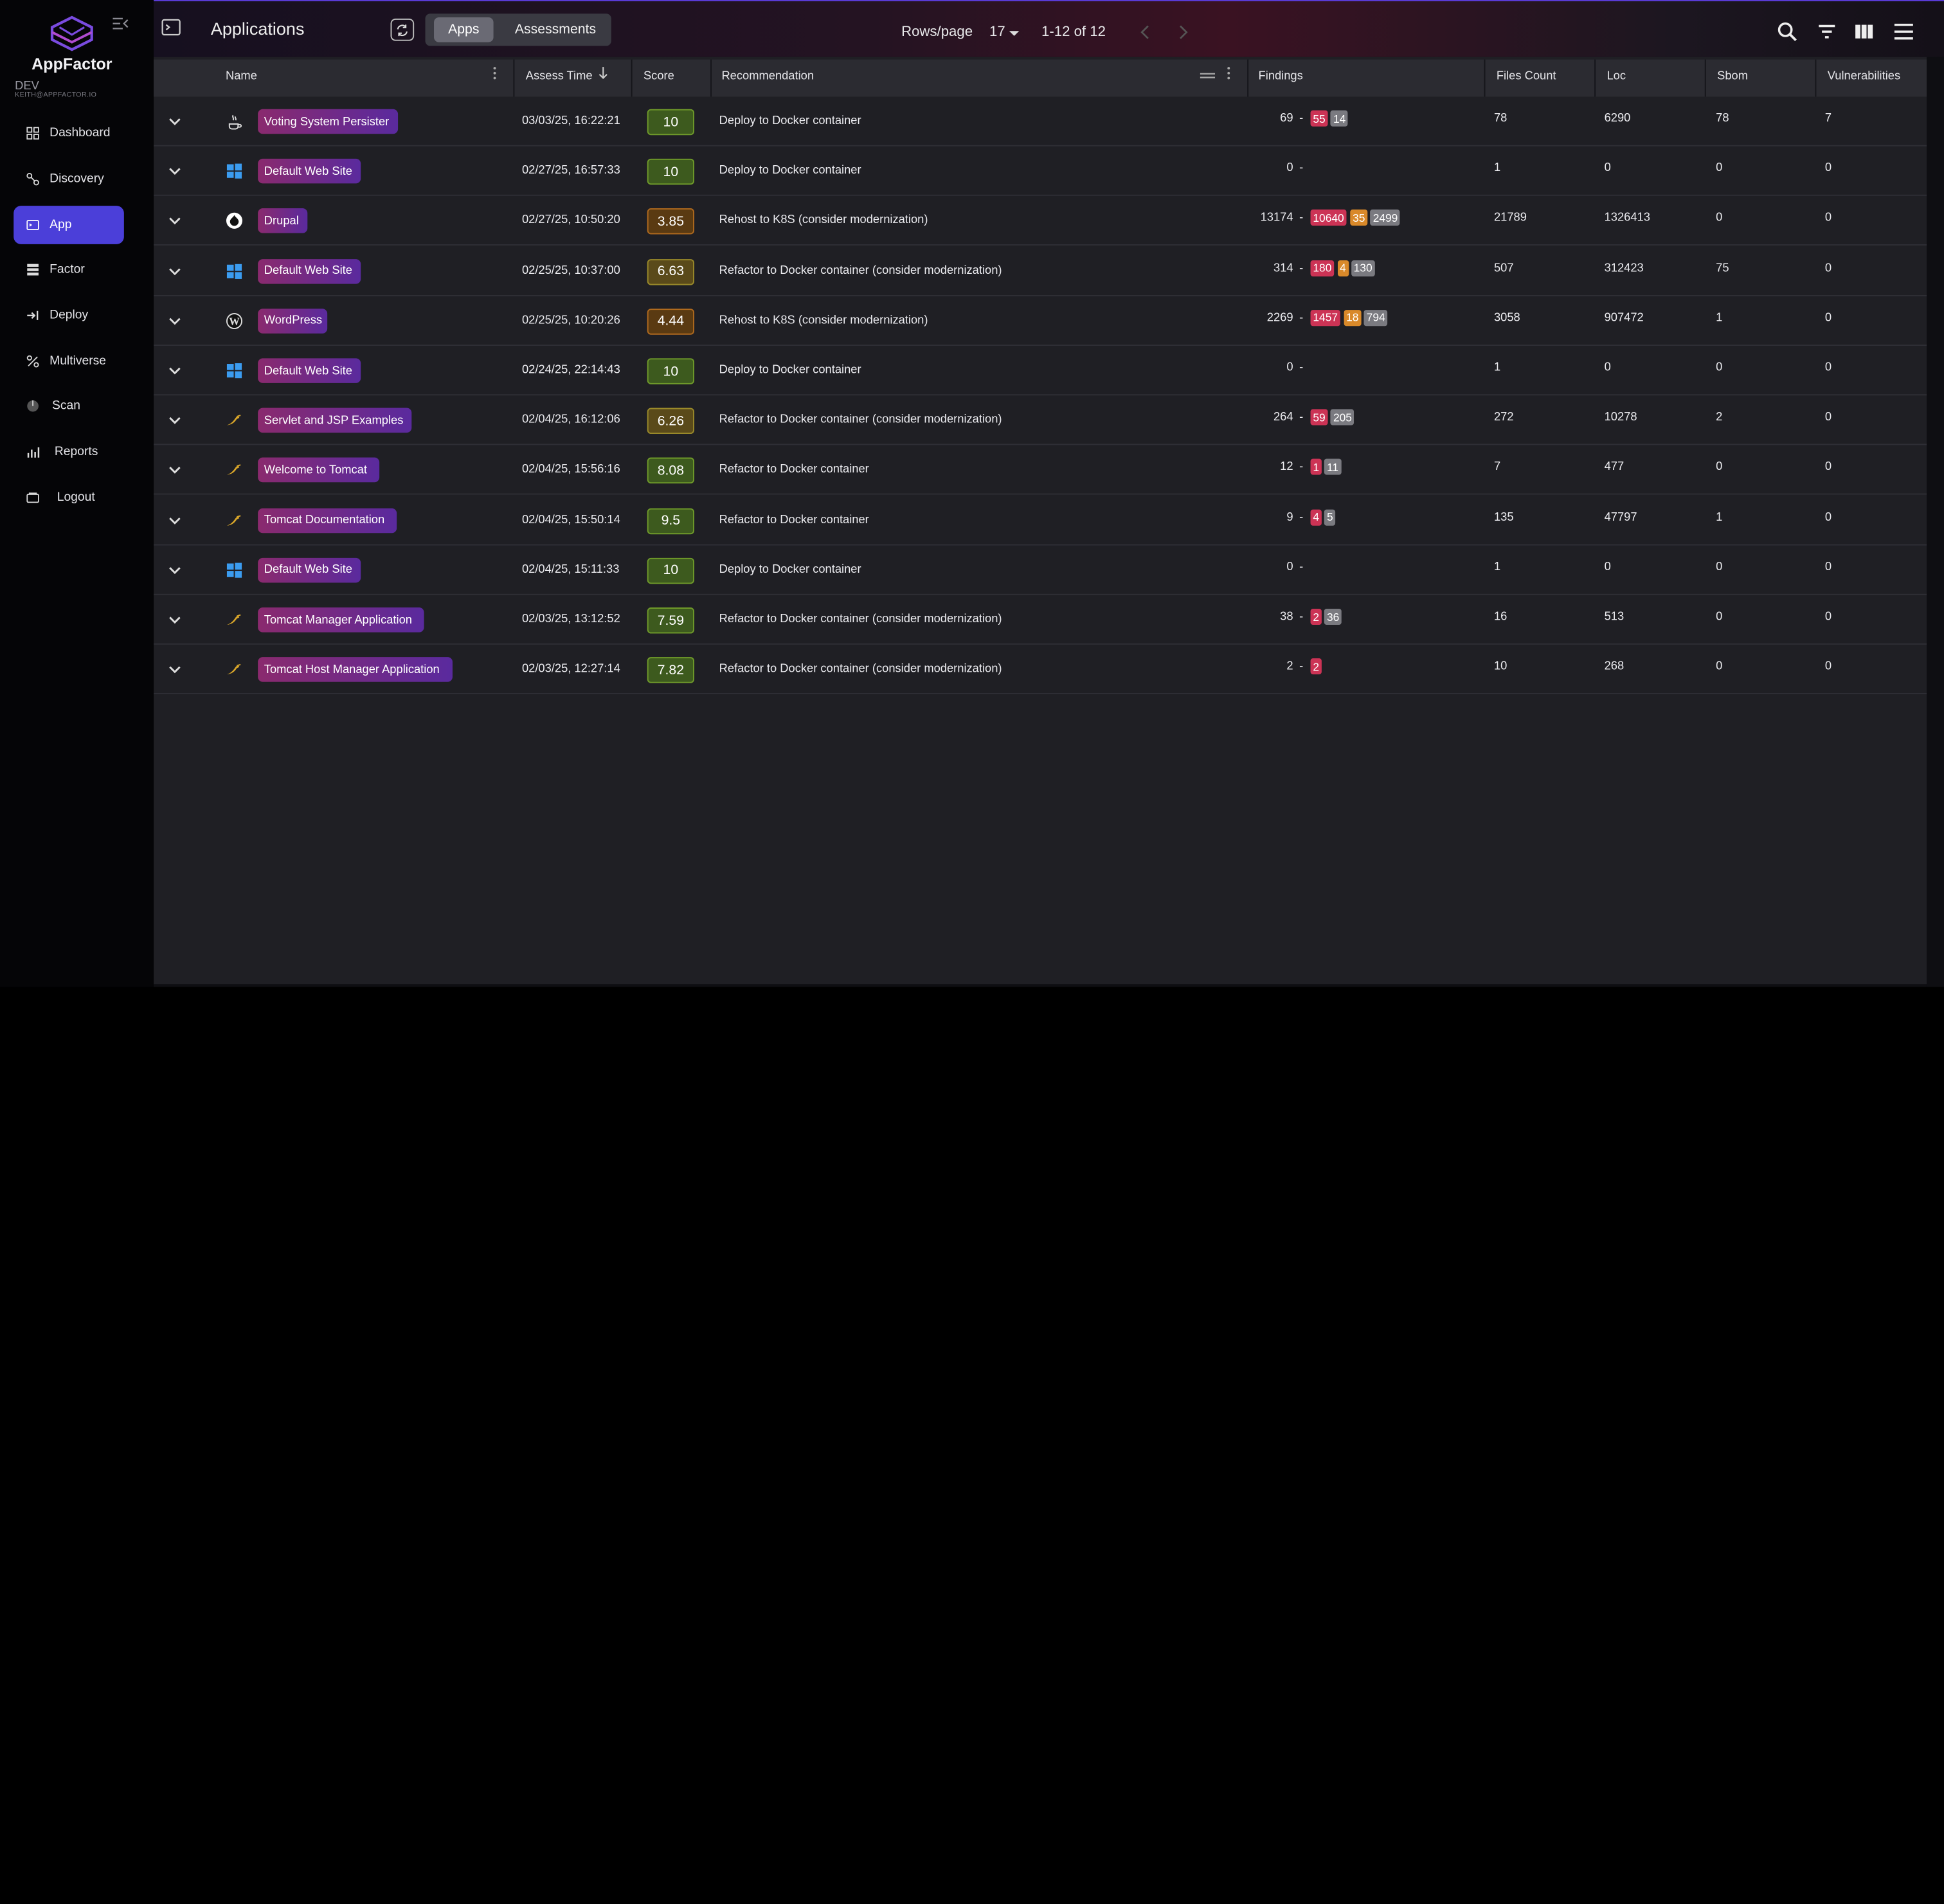  What do you see at coordinates (1614, 616) in the screenshot?
I see `loc: 513` at bounding box center [1614, 616].